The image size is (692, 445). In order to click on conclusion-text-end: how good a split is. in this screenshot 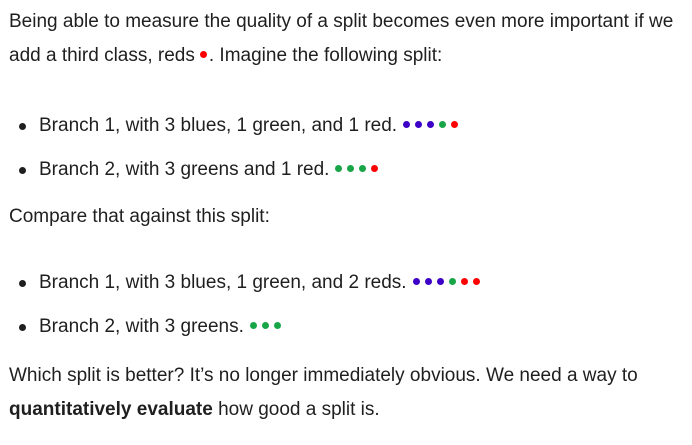, I will do `click(296, 409)`.